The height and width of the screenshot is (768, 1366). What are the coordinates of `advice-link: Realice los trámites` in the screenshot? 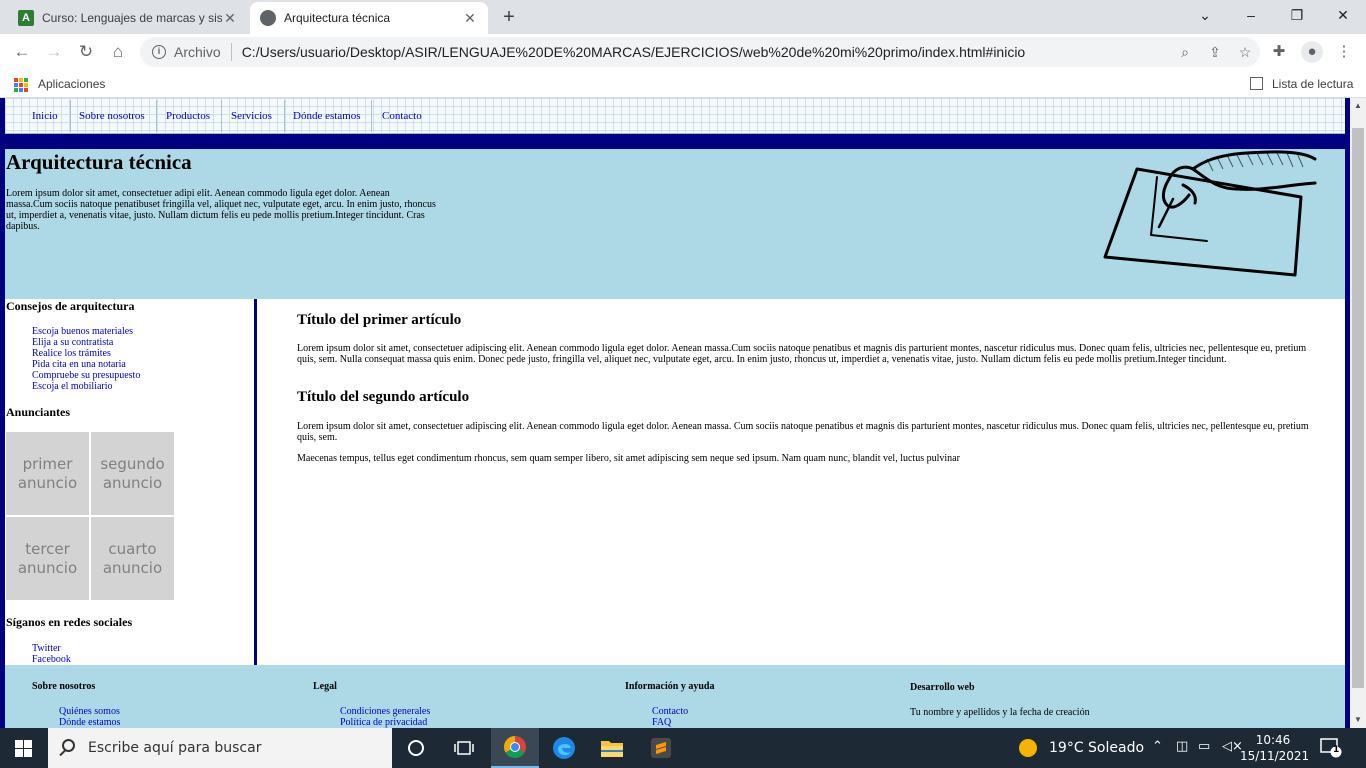 It's located at (71, 353).